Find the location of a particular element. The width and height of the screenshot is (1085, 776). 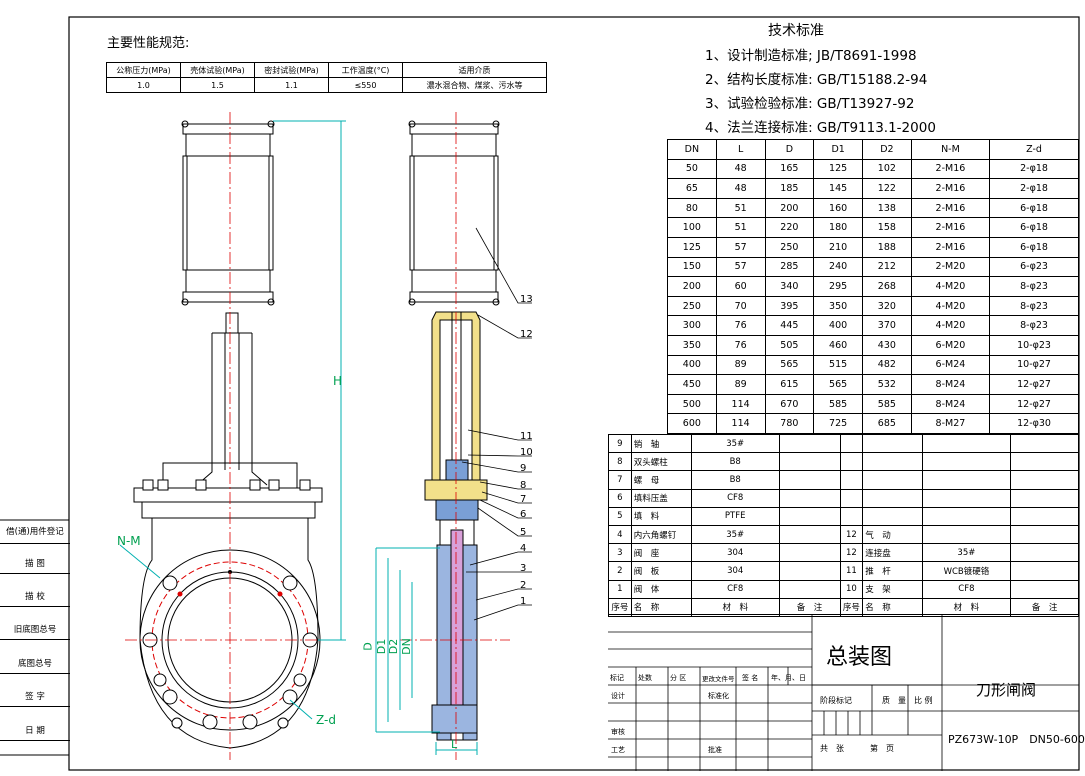

dim-cell: 430 is located at coordinates (887, 345).